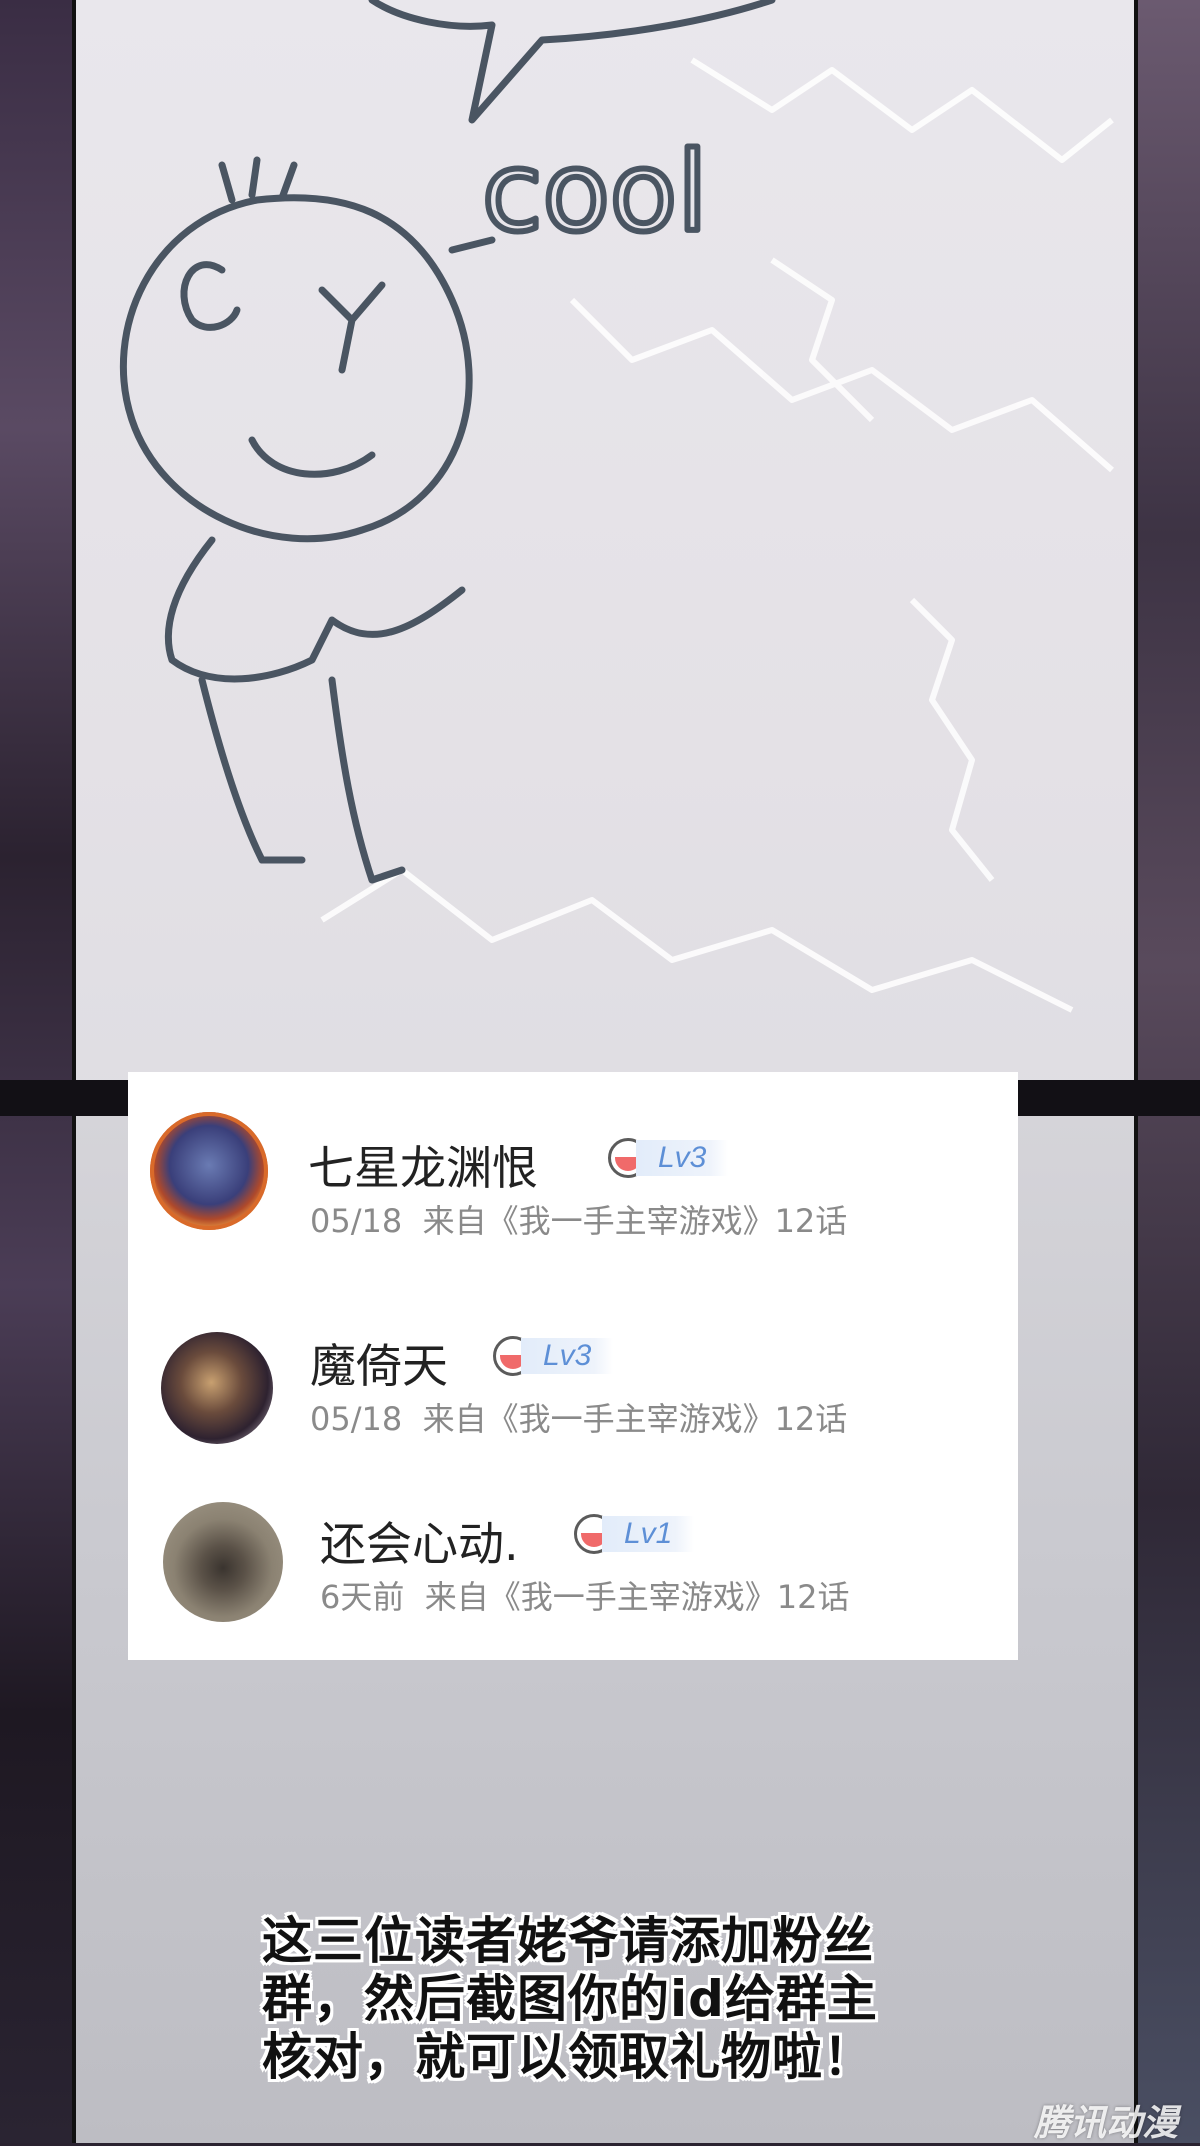 The width and height of the screenshot is (1200, 2146). Describe the element at coordinates (882, 569) in the screenshot. I see `lightning-outline` at that location.